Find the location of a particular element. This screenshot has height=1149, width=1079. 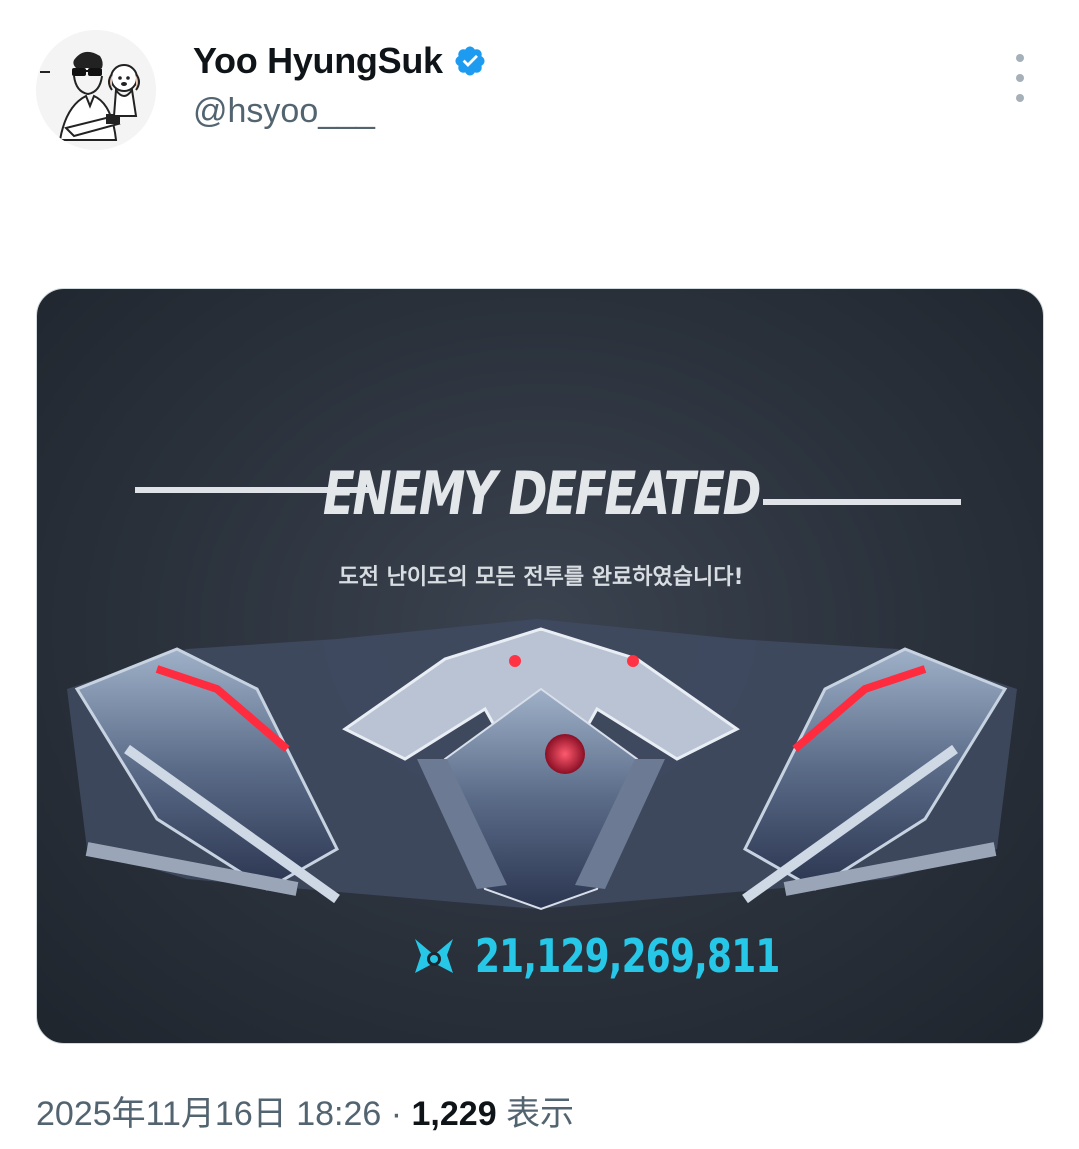

mech-core is located at coordinates (565, 754).